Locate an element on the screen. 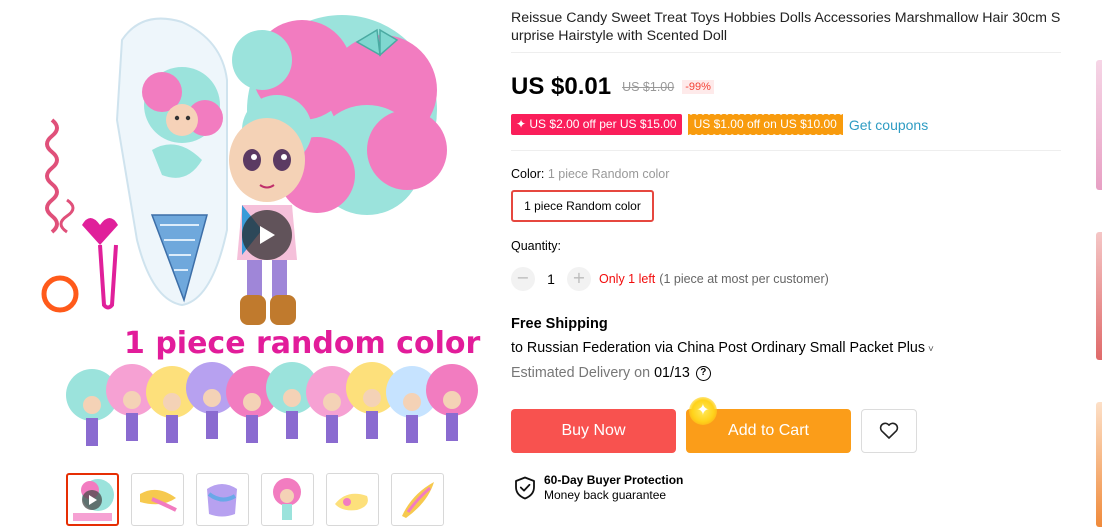 The image size is (1102, 529). chevron-down-icon: ˅ is located at coordinates (931, 349).